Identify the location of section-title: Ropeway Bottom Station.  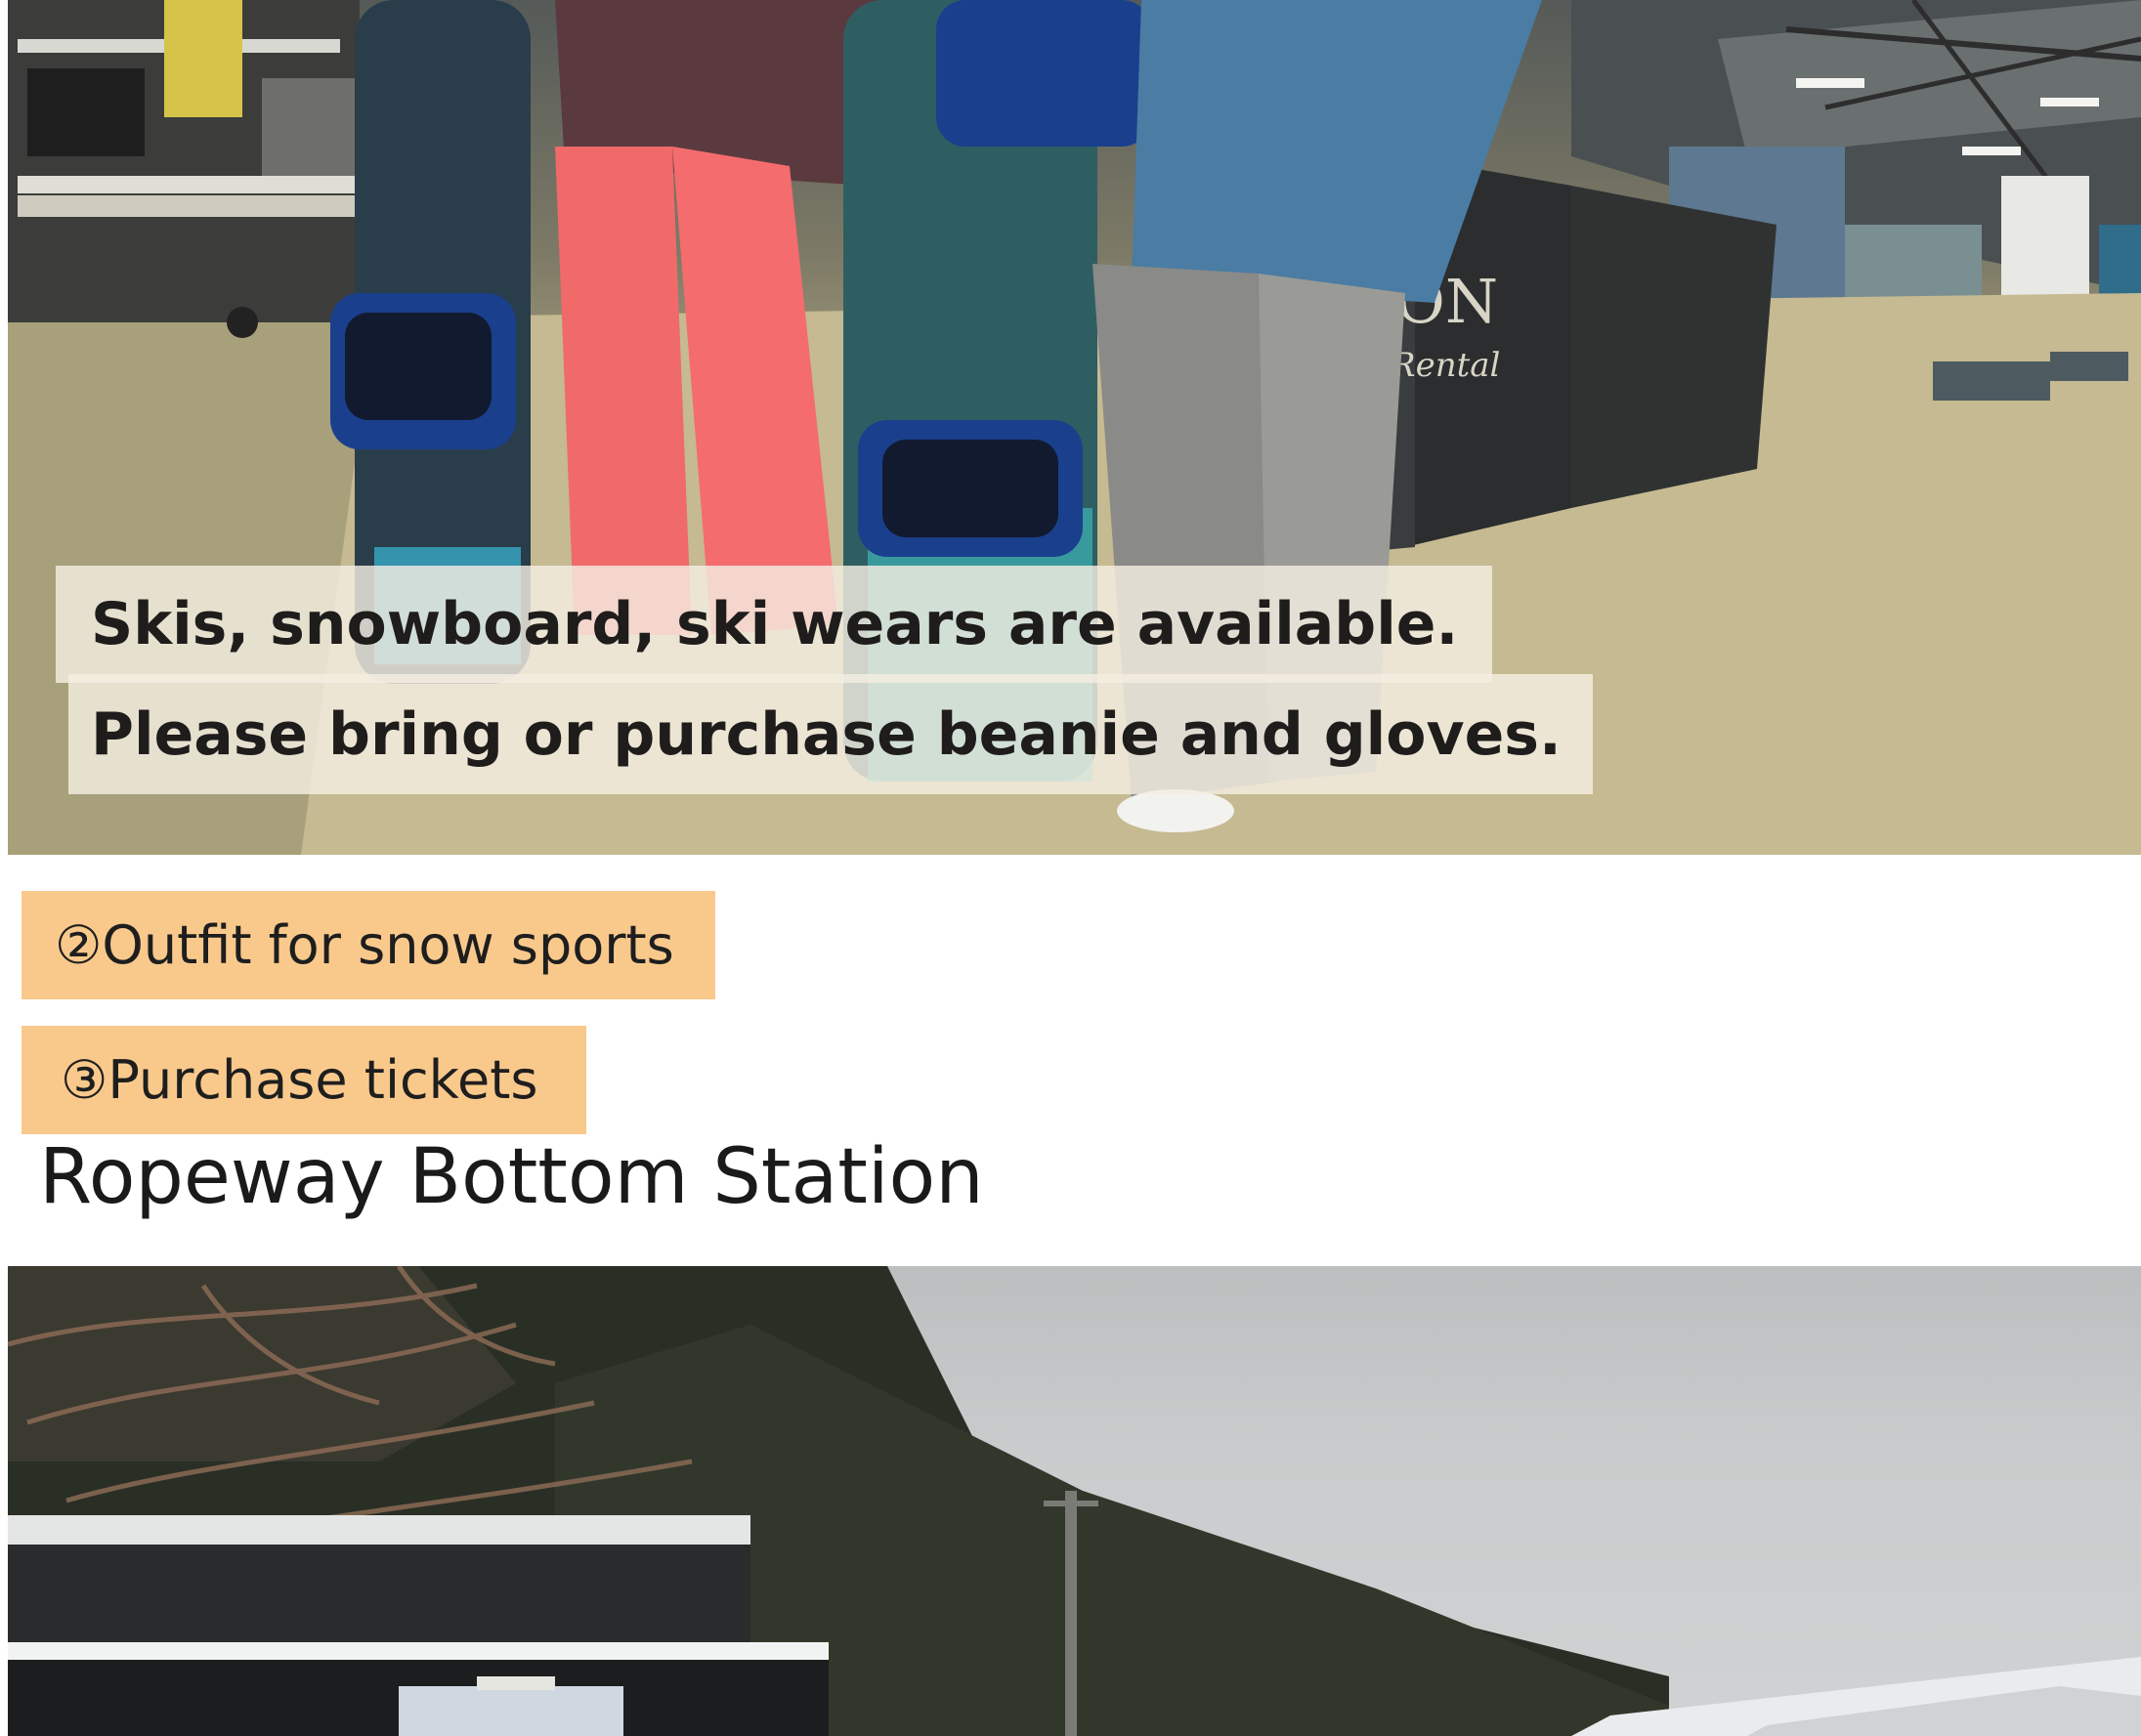
(511, 1177).